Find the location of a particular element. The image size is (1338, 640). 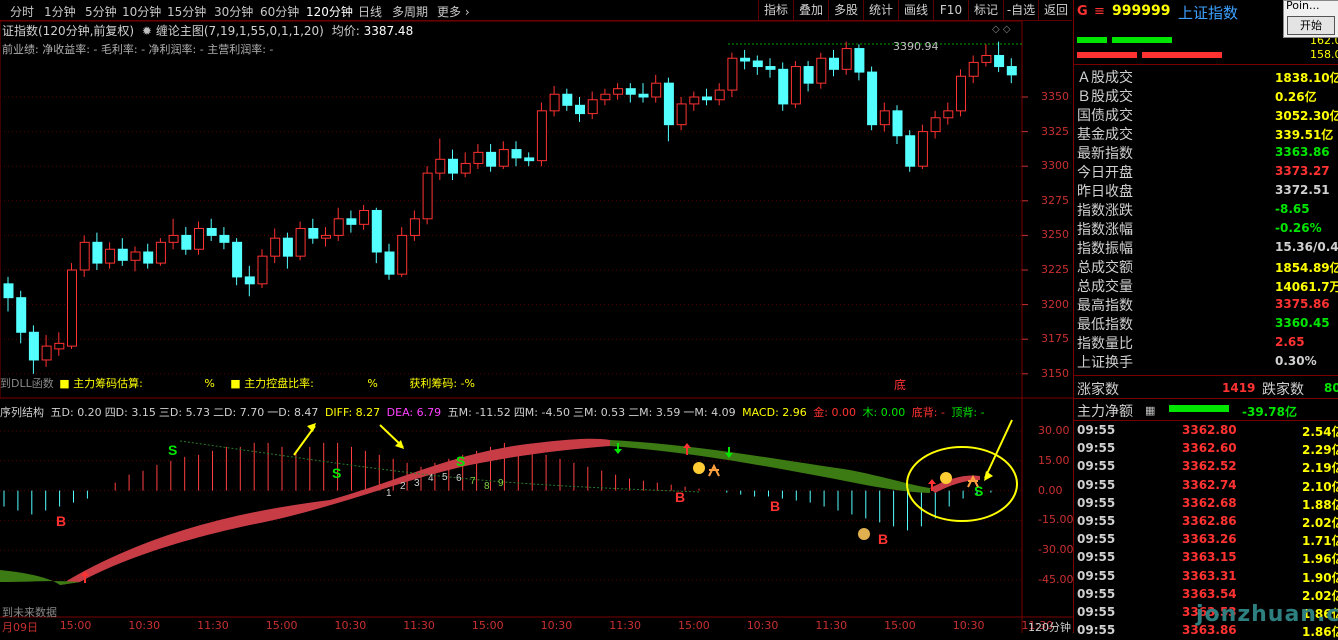

fall-text: 跌家数 is located at coordinates (1283, 390).